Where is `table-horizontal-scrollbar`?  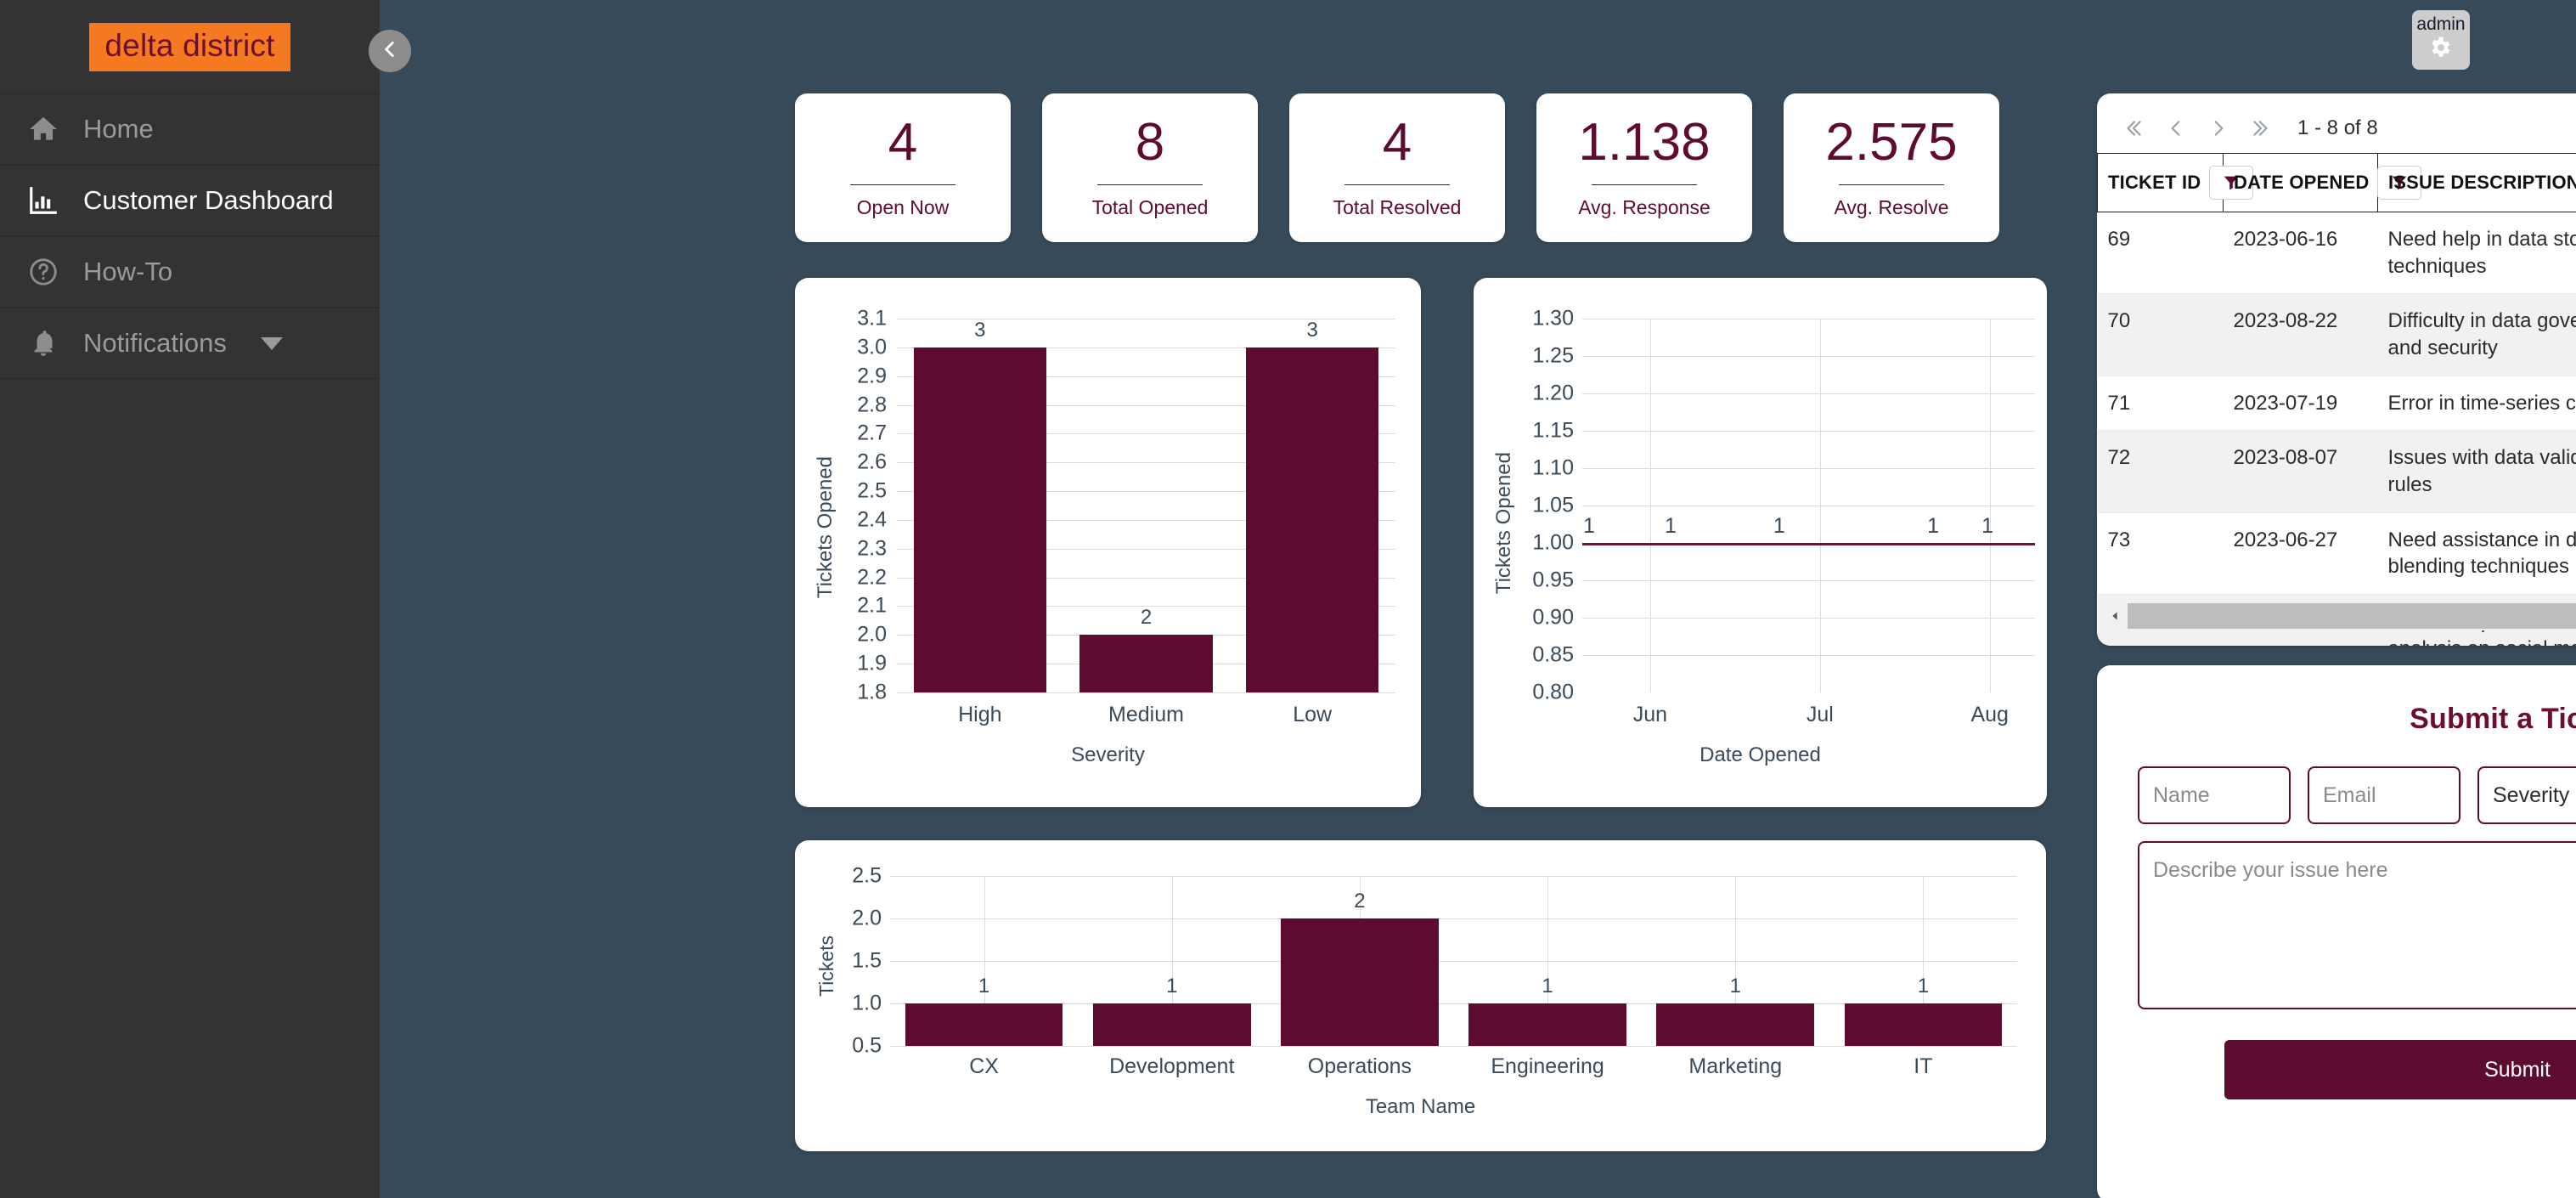 table-horizontal-scrollbar is located at coordinates (2339, 616).